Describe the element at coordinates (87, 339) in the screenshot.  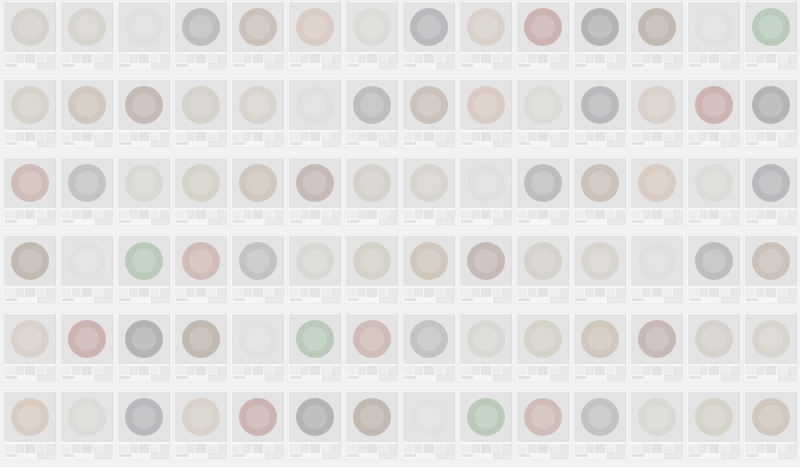
I see `tomato-soup-photo` at that location.